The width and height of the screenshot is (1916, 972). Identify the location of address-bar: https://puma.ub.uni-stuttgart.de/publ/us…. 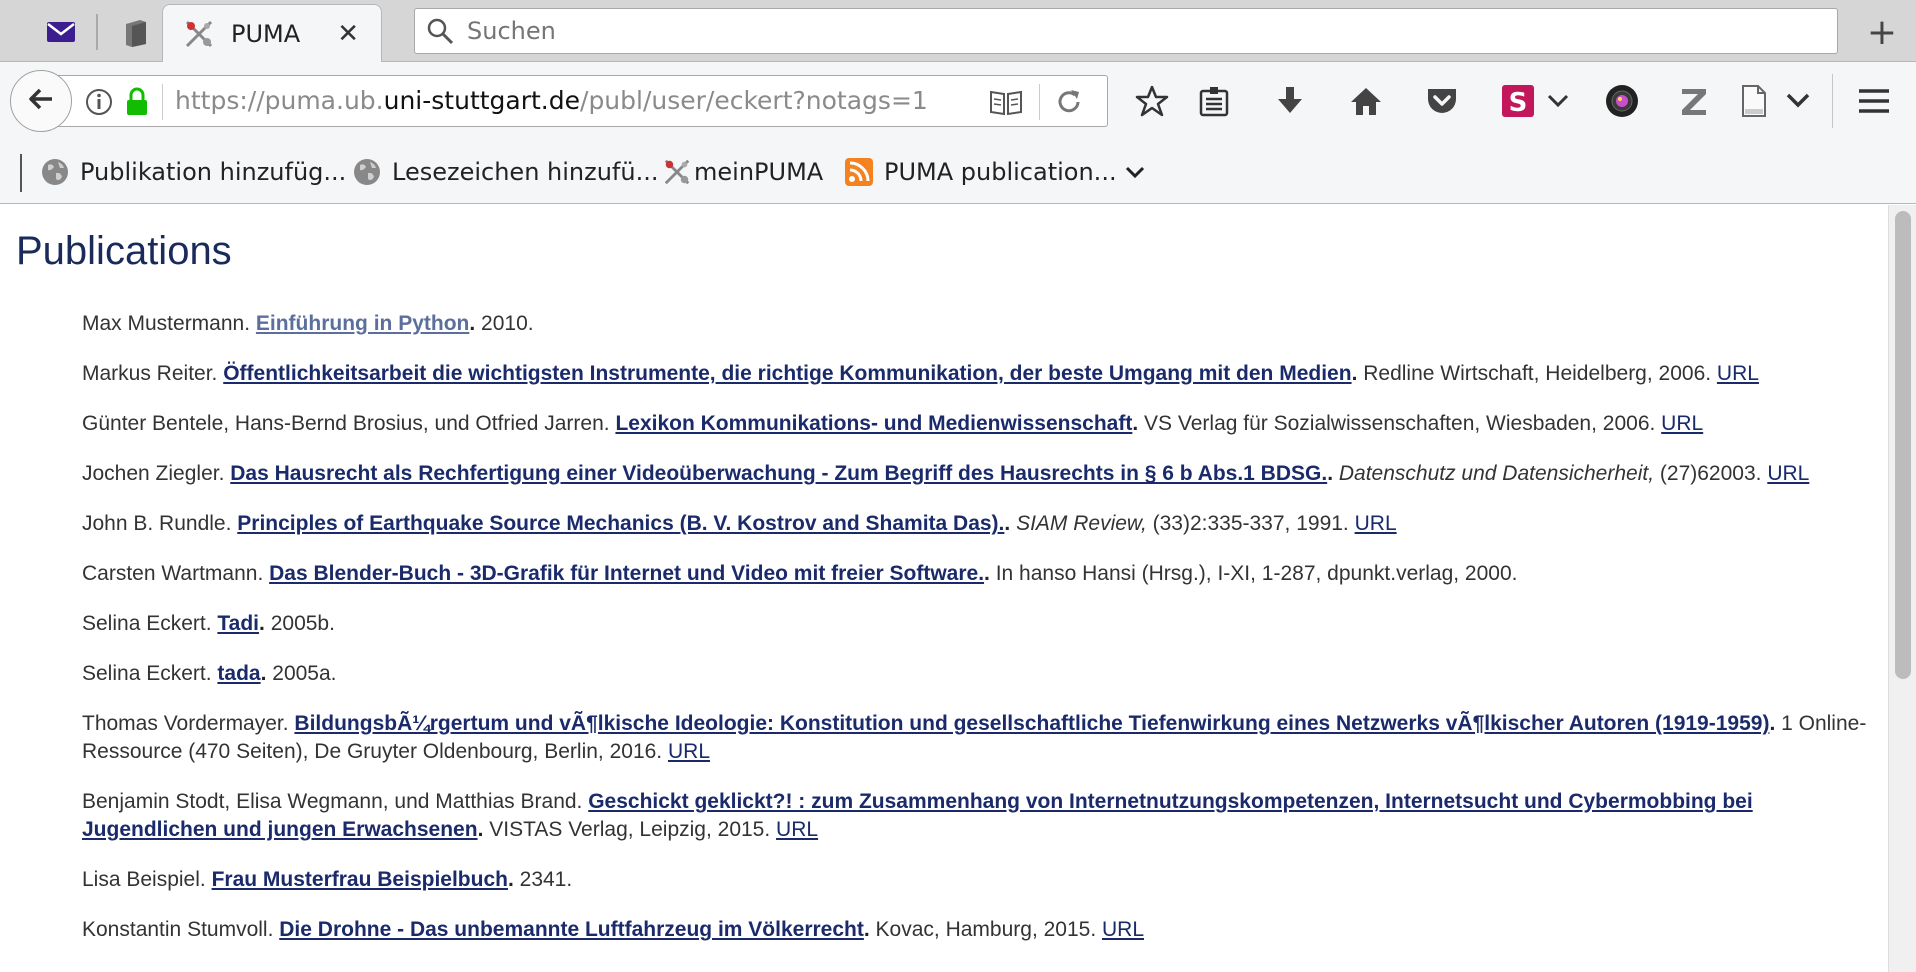
(583, 101).